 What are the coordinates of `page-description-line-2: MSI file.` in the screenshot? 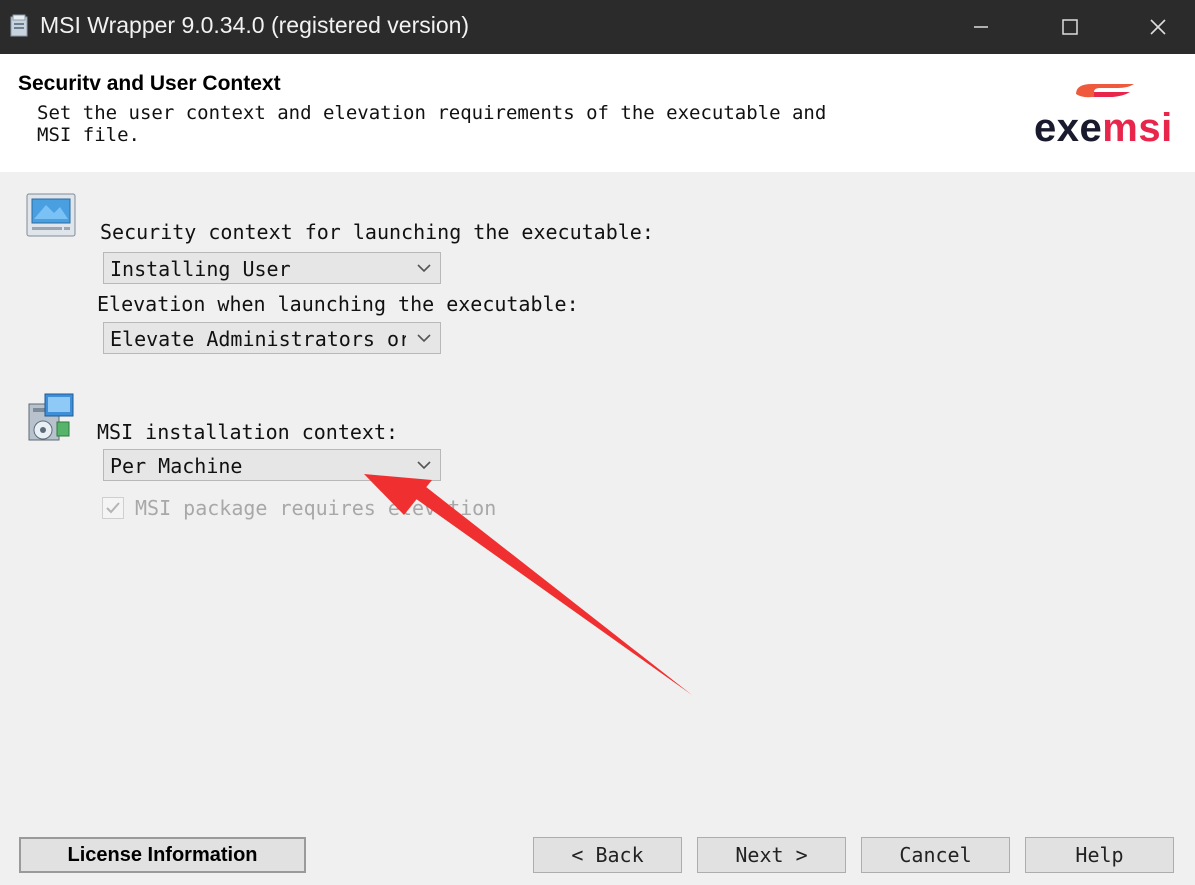 It's located at (88, 135).